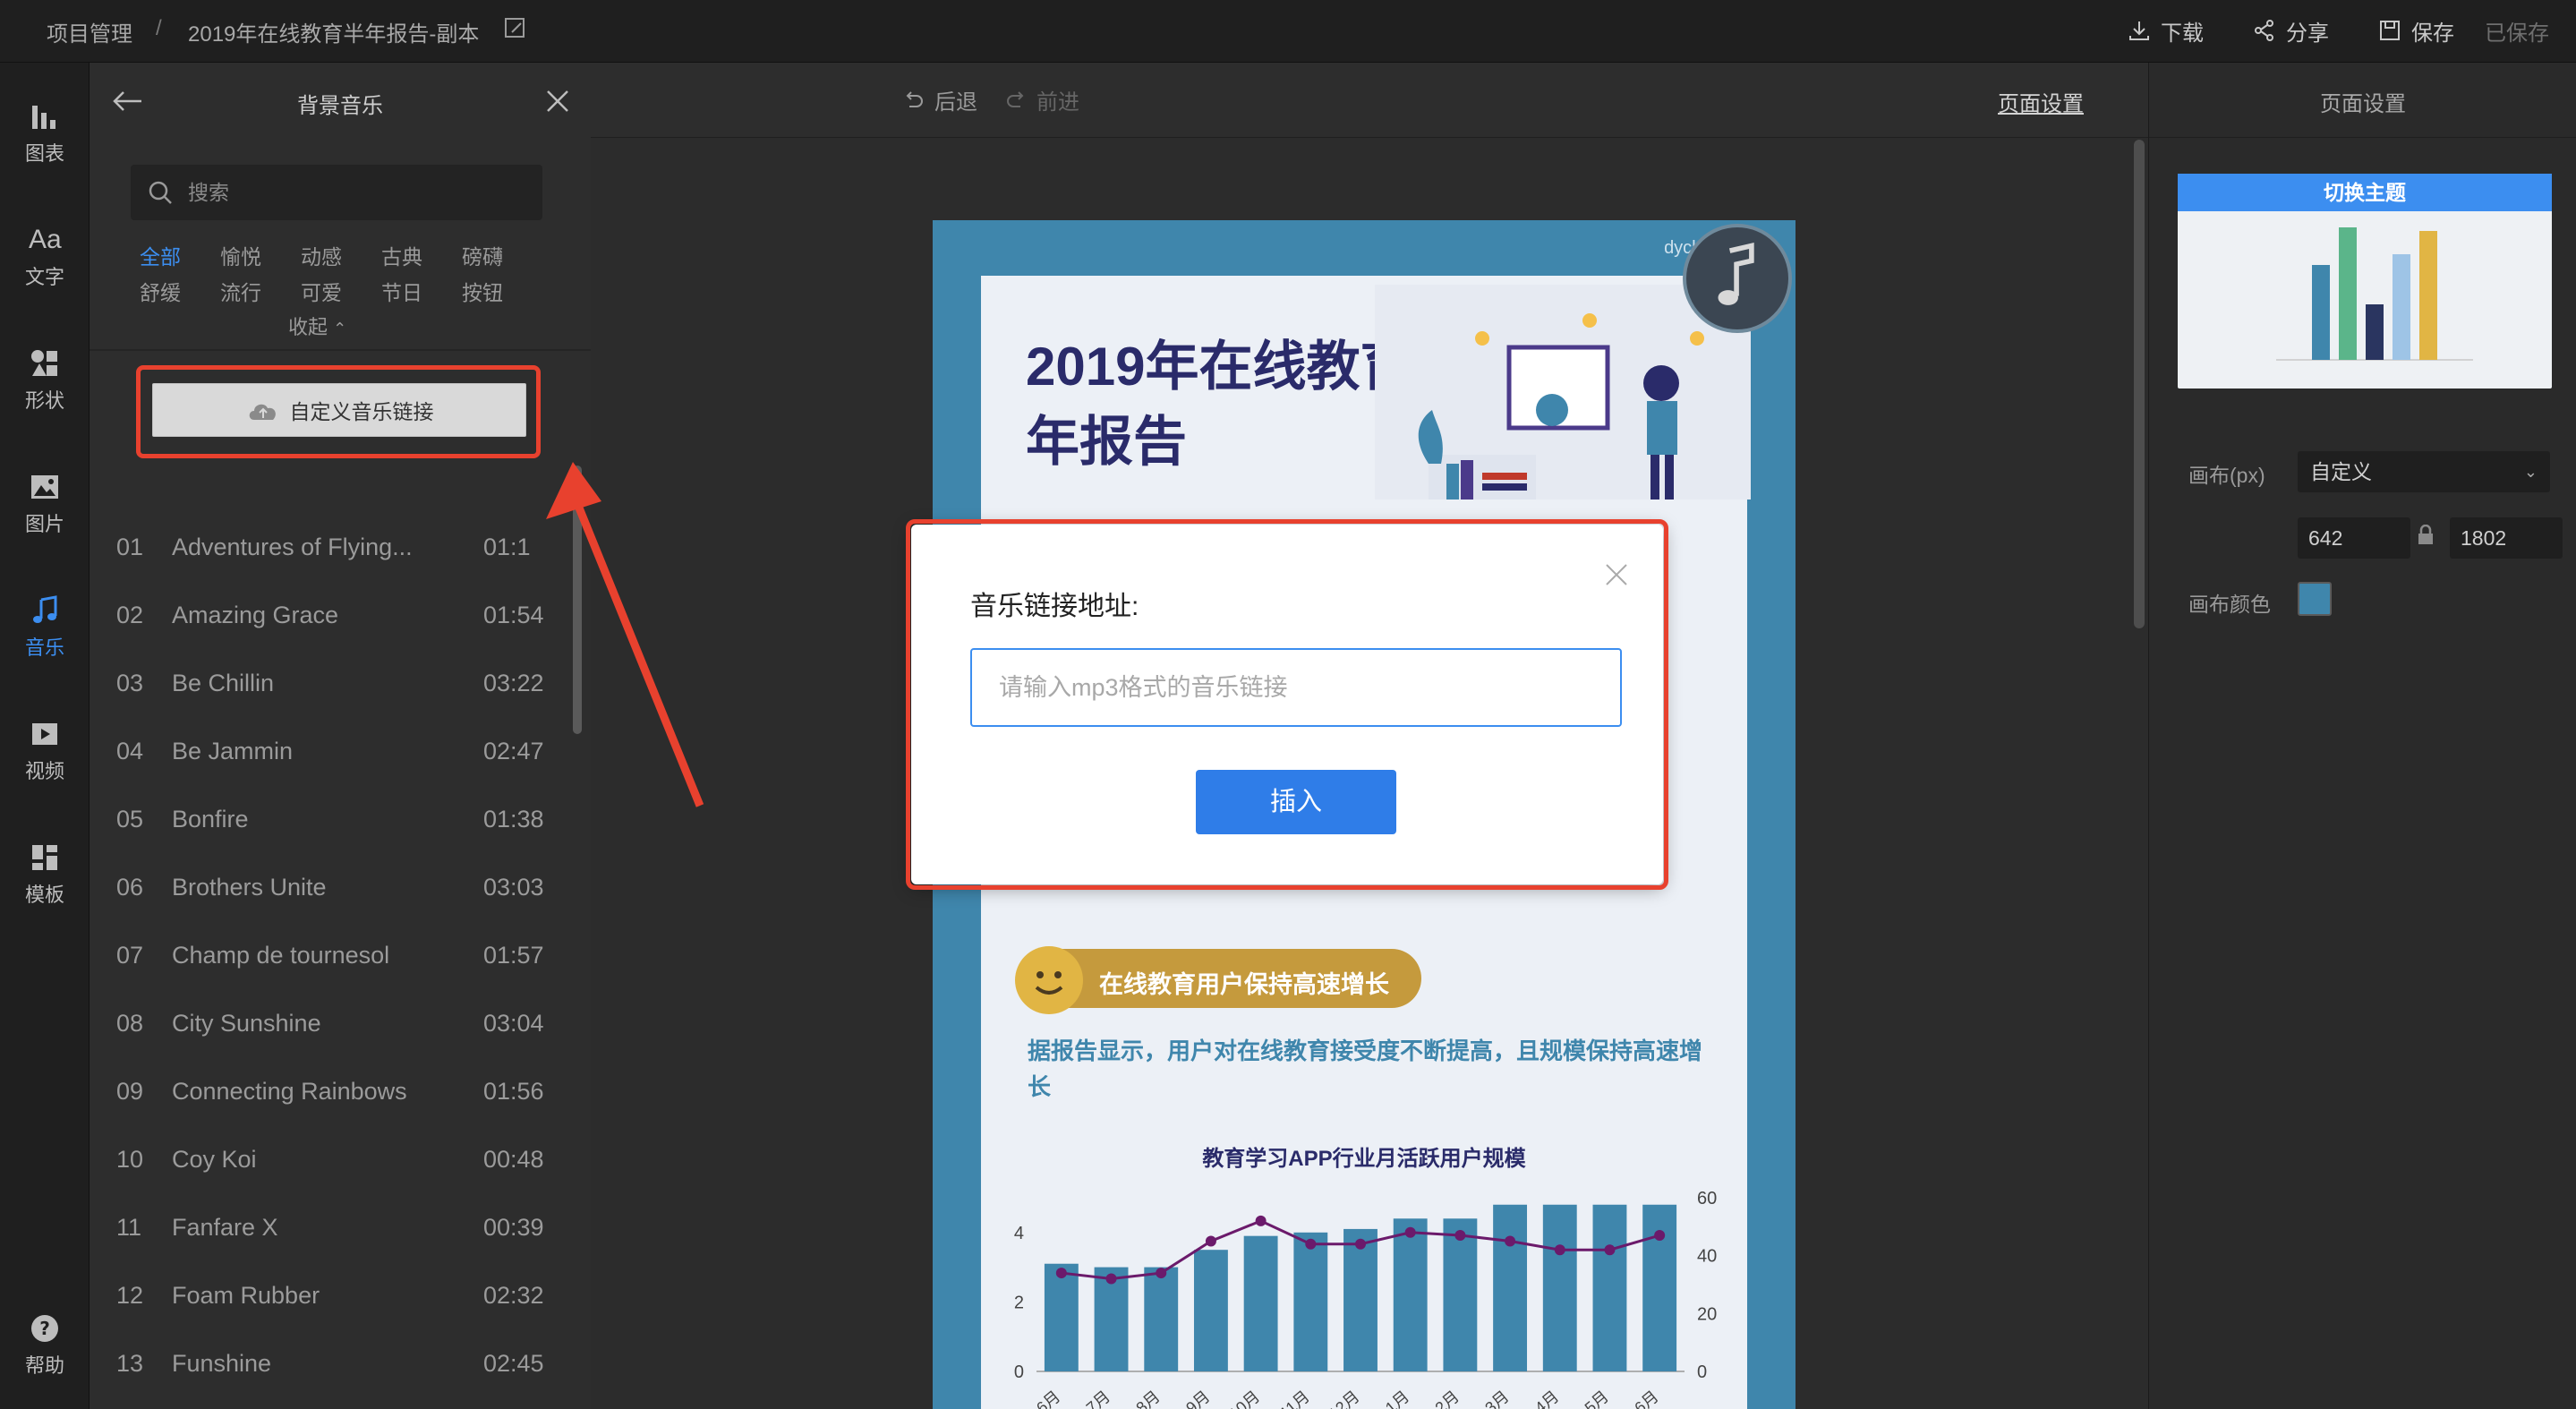 This screenshot has width=2576, height=1409. What do you see at coordinates (130, 1363) in the screenshot?
I see `track-num: 13` at bounding box center [130, 1363].